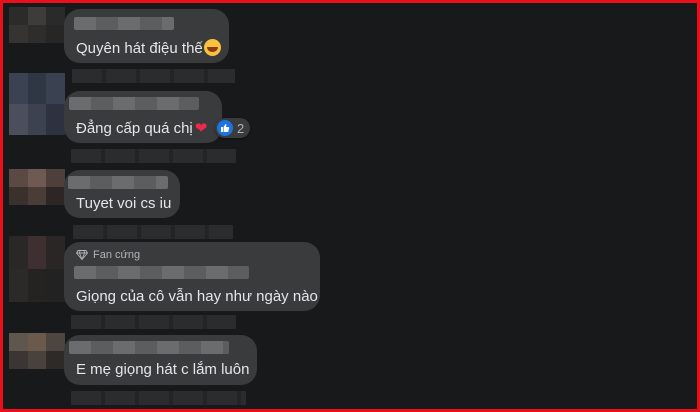 The height and width of the screenshot is (412, 700). What do you see at coordinates (241, 128) in the screenshot?
I see `reaction-count: 2` at bounding box center [241, 128].